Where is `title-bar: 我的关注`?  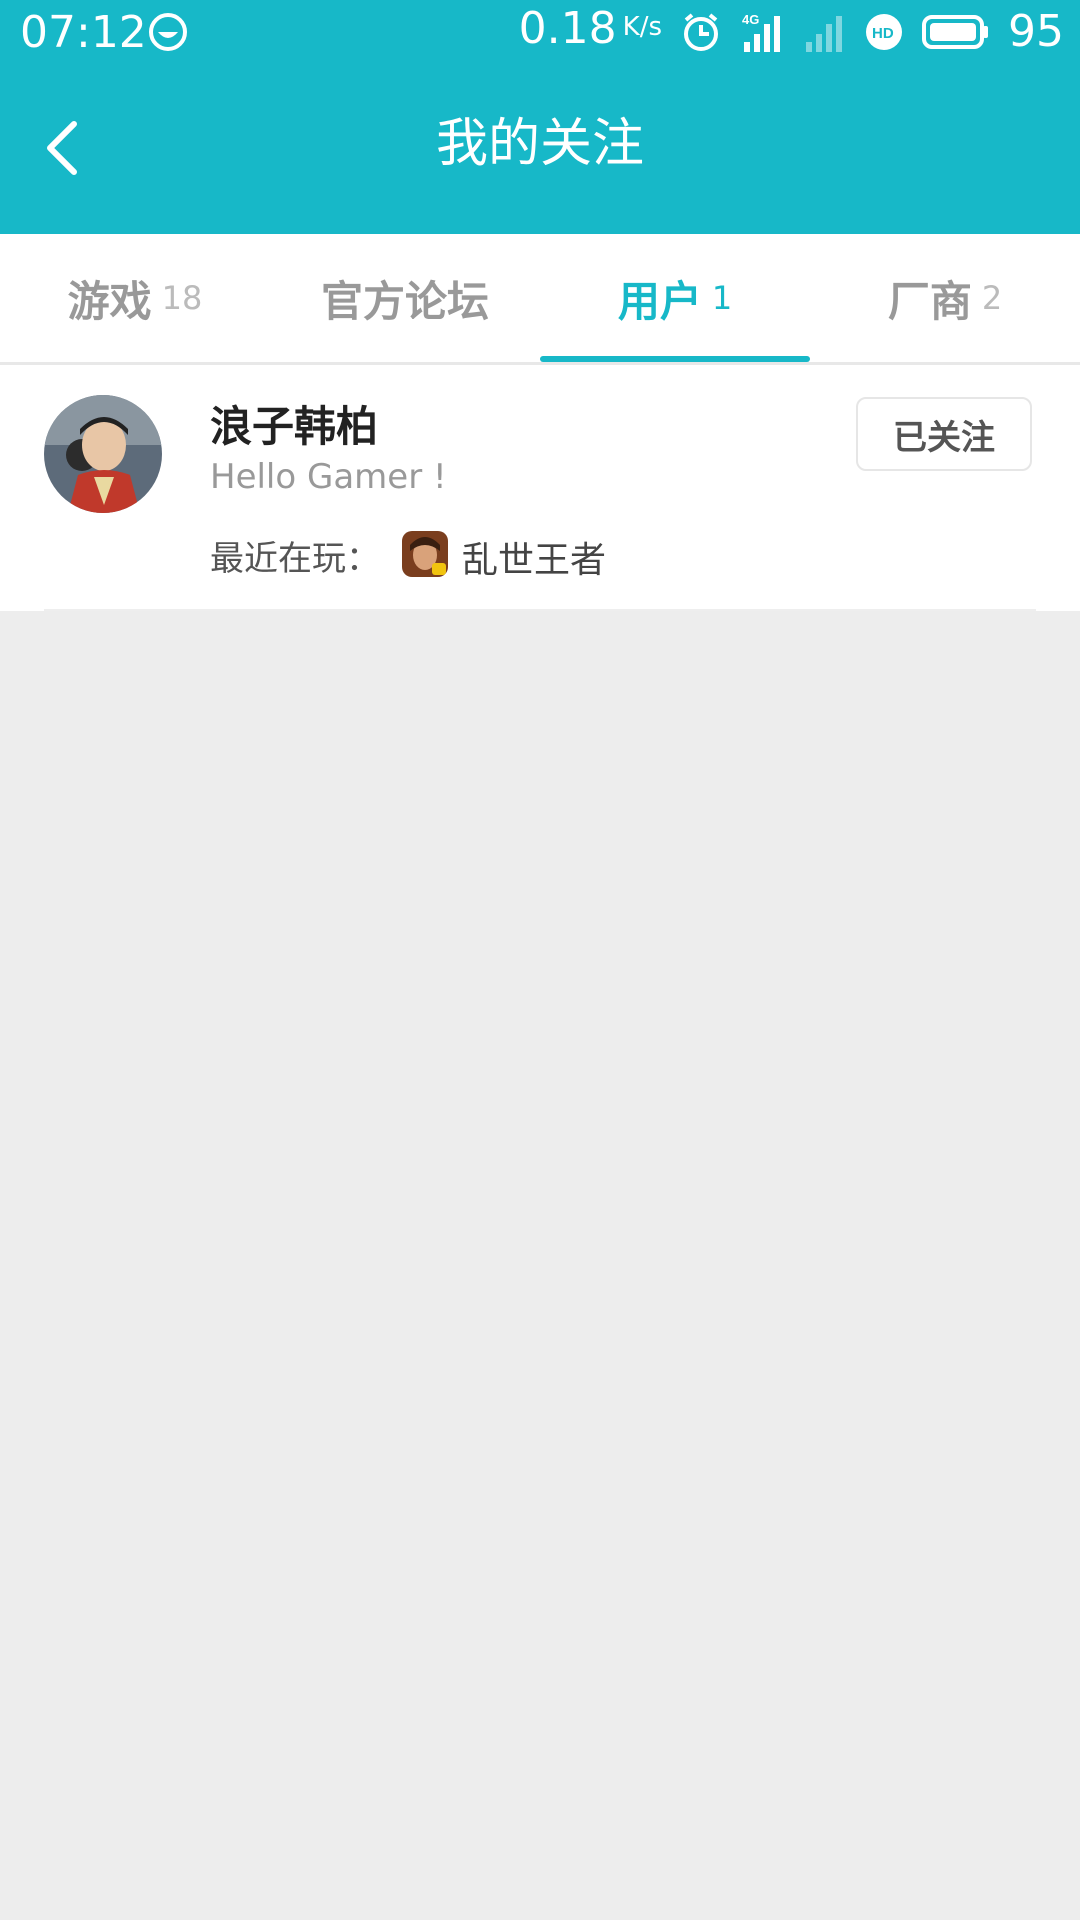 title-bar: 我的关注 is located at coordinates (540, 149).